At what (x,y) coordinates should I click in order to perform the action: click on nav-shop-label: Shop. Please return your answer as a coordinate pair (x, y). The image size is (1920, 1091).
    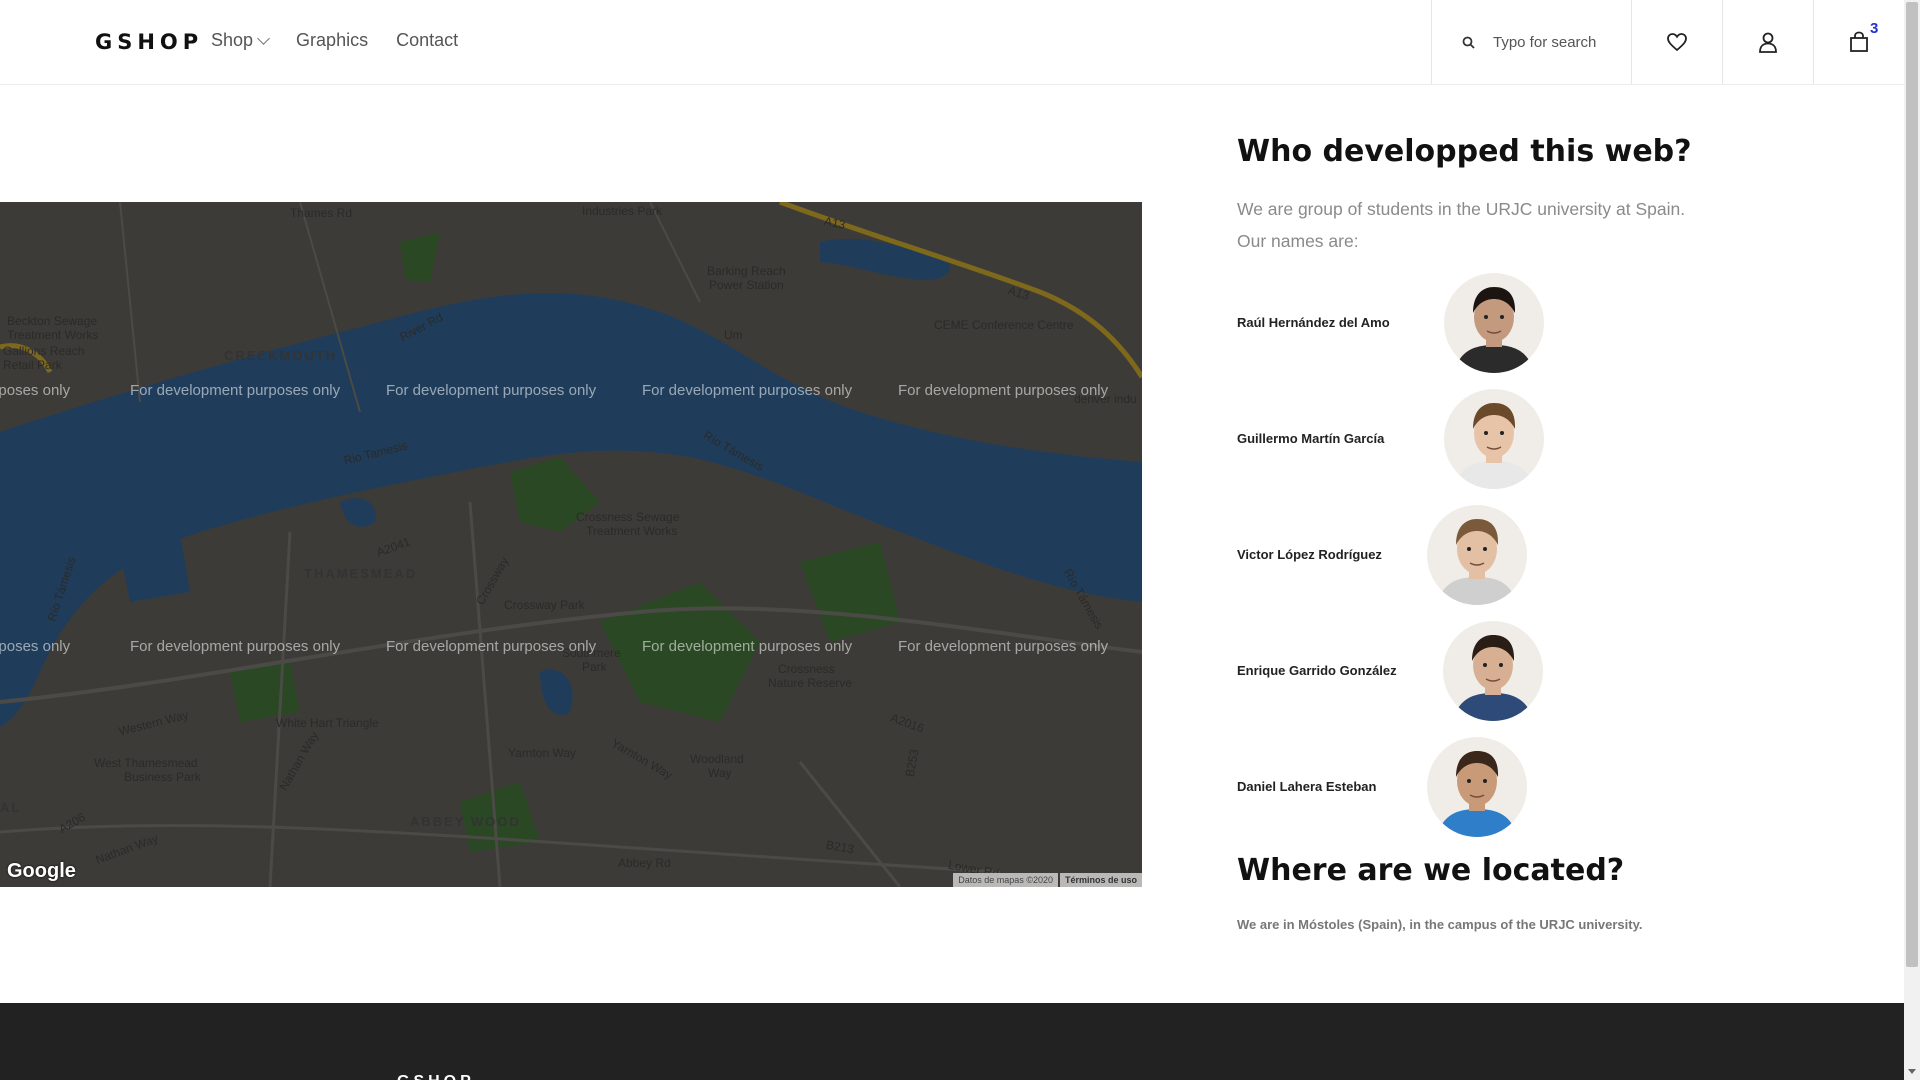
    Looking at the image, I should click on (232, 40).